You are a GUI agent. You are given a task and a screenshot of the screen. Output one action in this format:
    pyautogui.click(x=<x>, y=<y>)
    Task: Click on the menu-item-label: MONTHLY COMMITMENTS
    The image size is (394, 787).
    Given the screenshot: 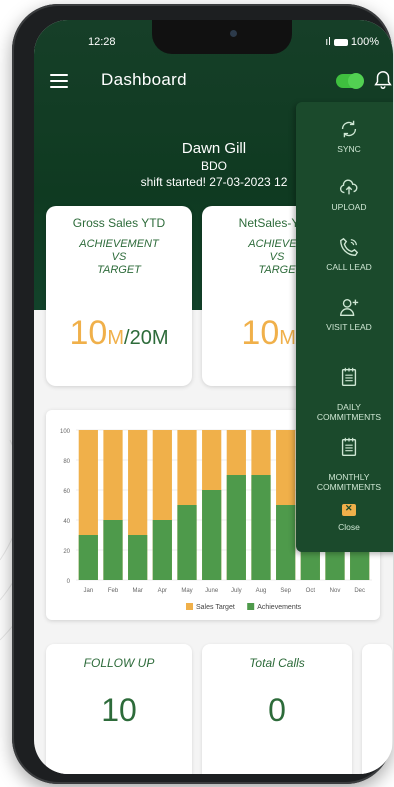 What is the action you would take?
    pyautogui.click(x=349, y=482)
    